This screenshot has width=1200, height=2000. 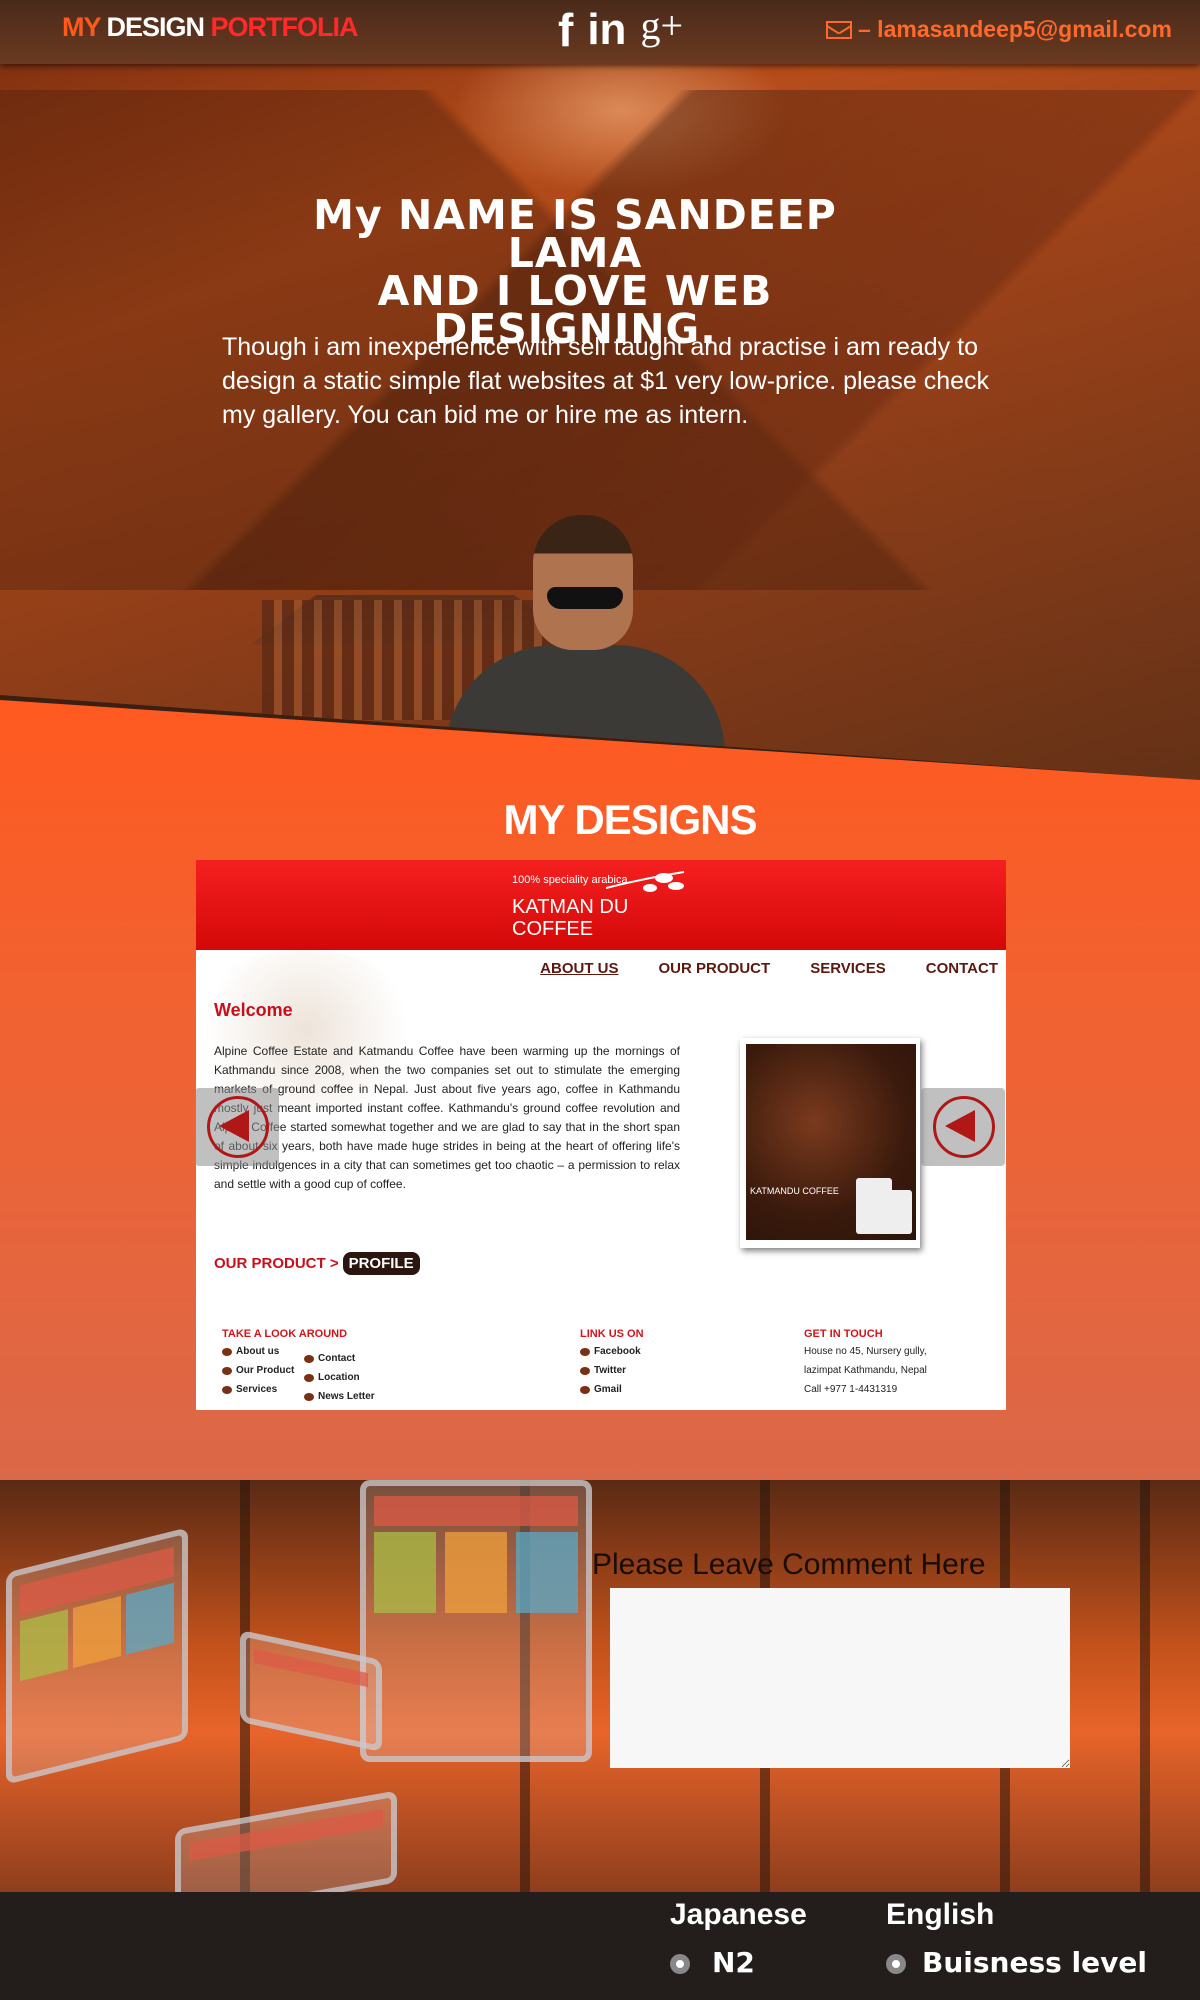 What do you see at coordinates (585, 598) in the screenshot?
I see `sunglasses` at bounding box center [585, 598].